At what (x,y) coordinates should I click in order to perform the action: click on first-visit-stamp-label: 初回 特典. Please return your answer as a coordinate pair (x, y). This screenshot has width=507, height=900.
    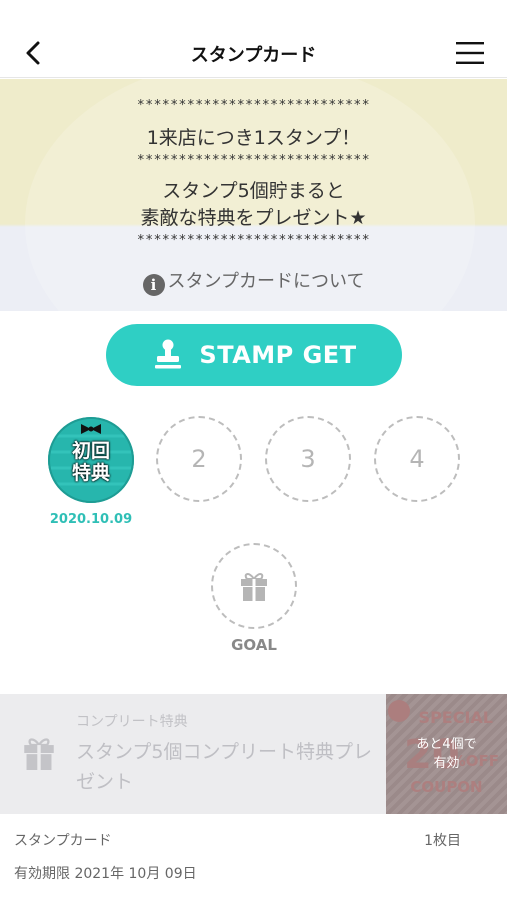
    Looking at the image, I should click on (91, 462).